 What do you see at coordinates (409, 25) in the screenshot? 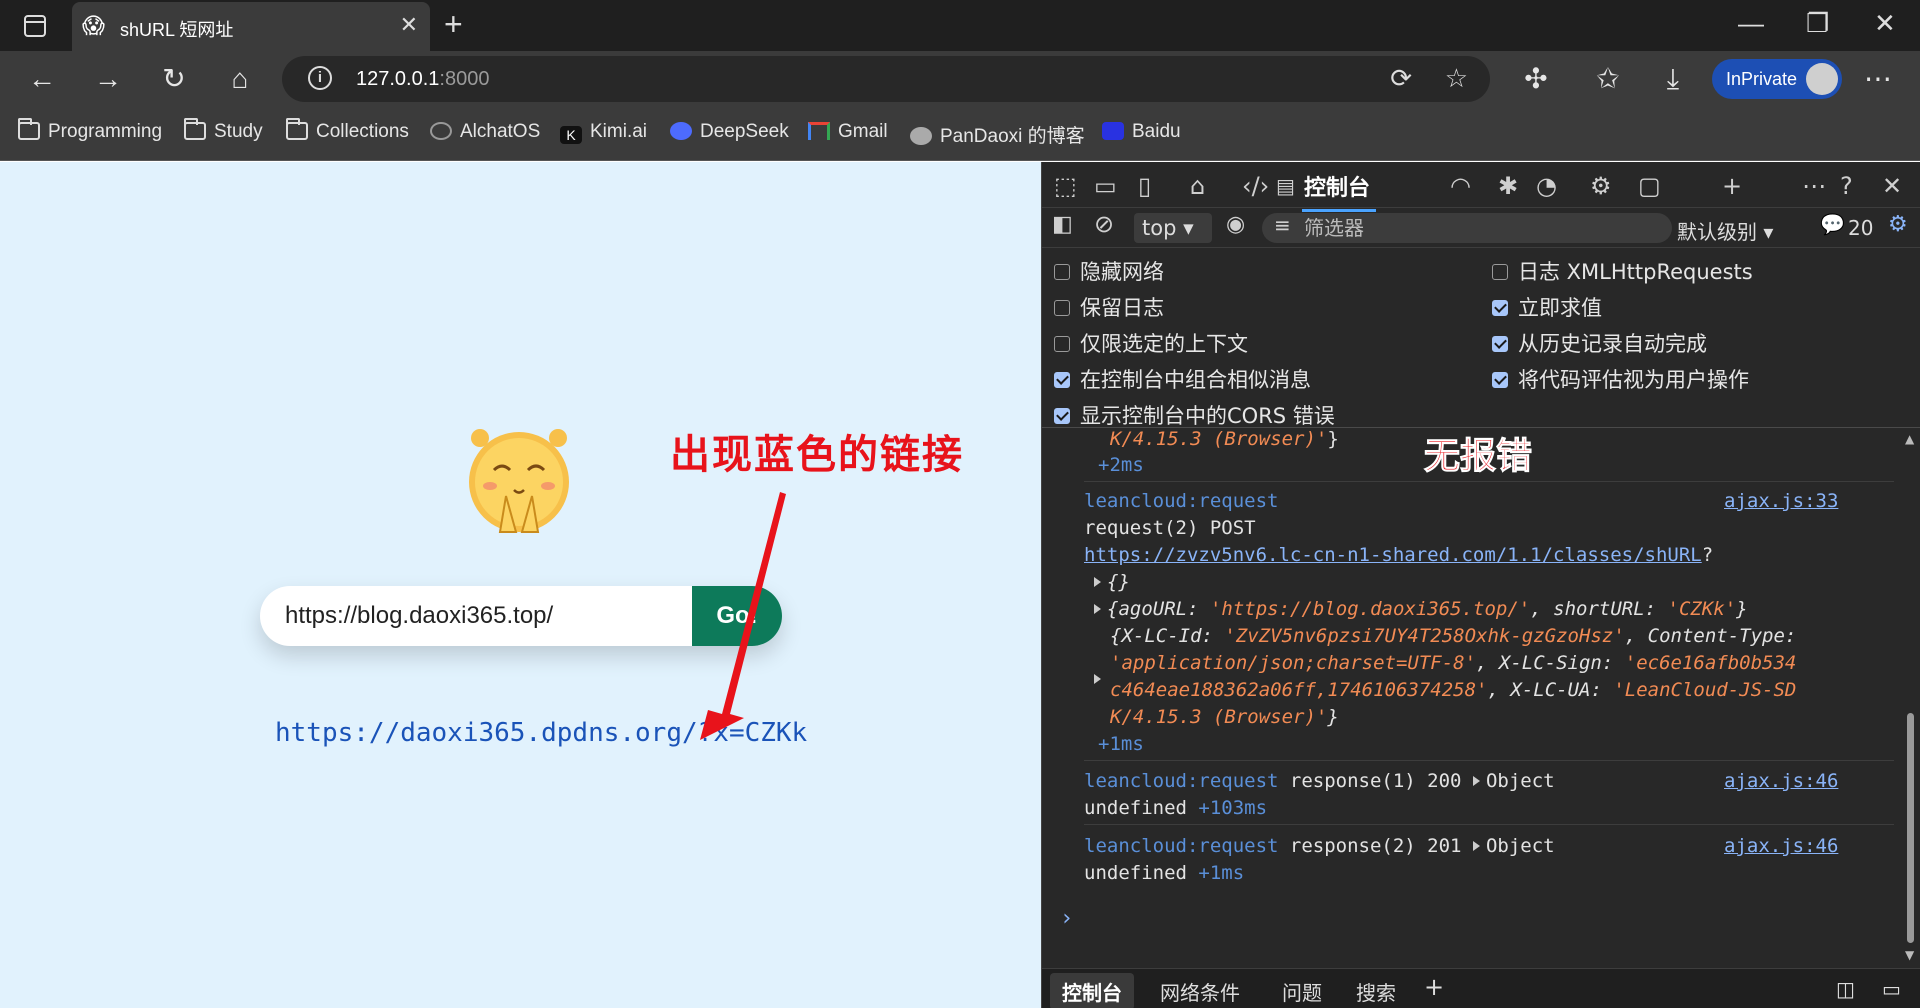
I see `close-tab-icon: ✕` at bounding box center [409, 25].